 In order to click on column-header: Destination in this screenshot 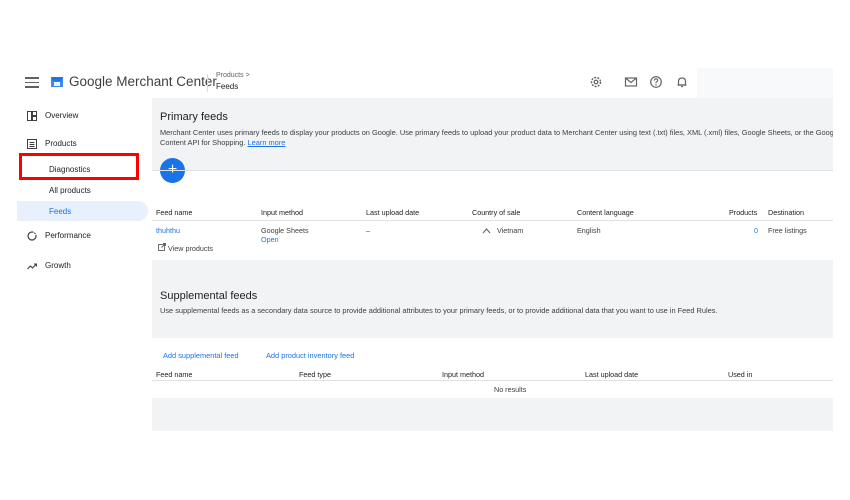, I will do `click(786, 212)`.